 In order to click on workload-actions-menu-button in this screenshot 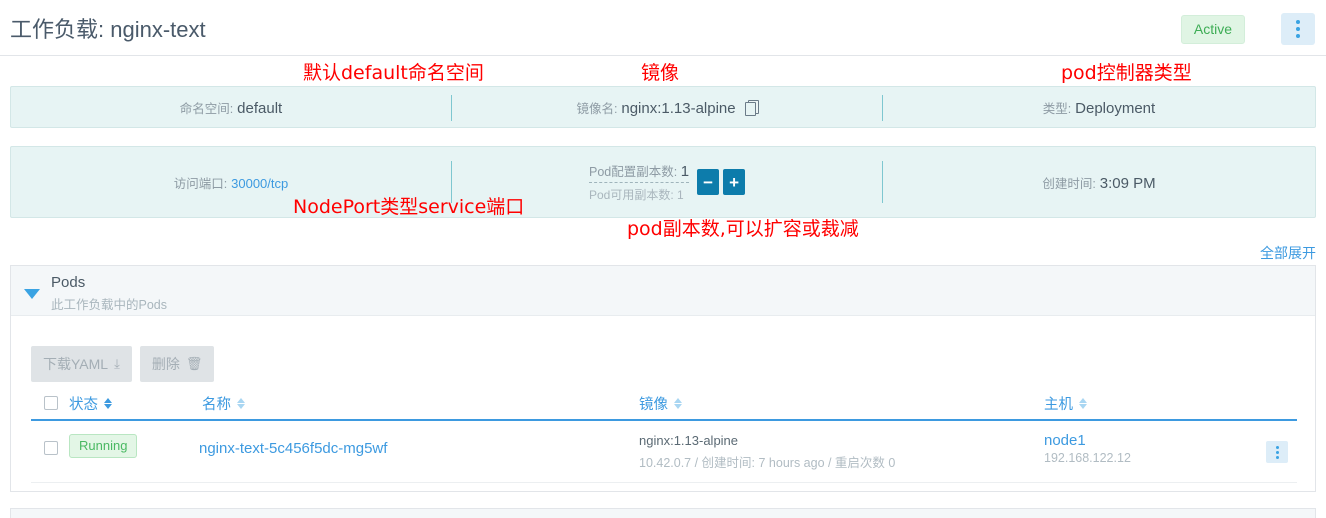, I will do `click(1298, 29)`.